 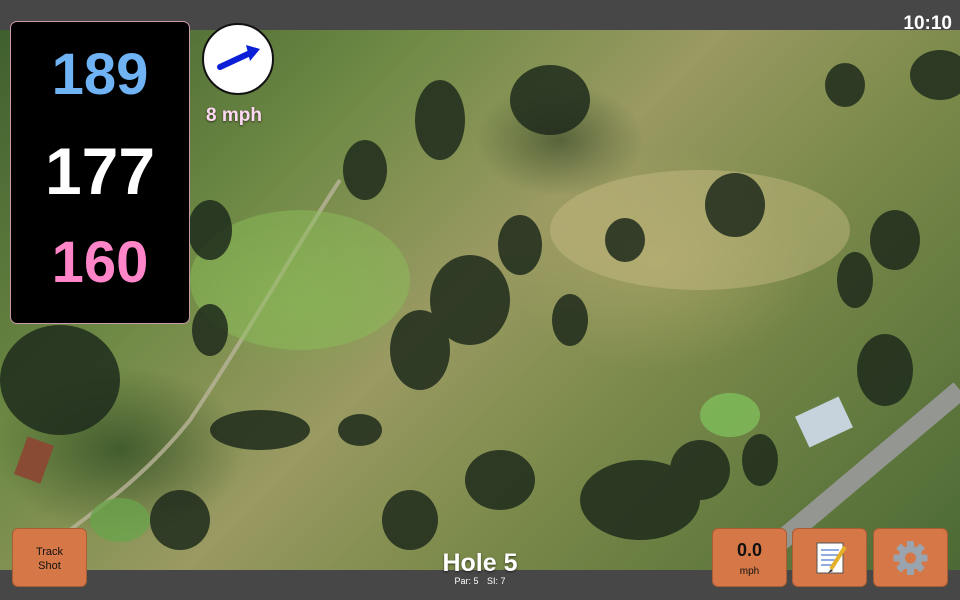 What do you see at coordinates (234, 115) in the screenshot?
I see `wind-speed-label: 8 mph` at bounding box center [234, 115].